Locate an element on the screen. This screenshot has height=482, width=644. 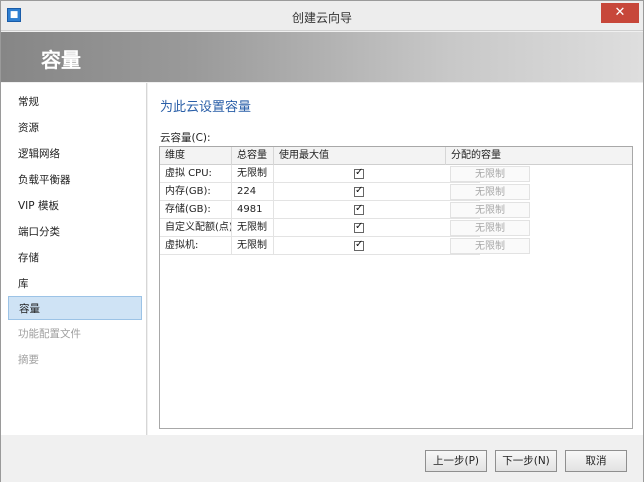
cancel-button: 取消 is located at coordinates (596, 461).